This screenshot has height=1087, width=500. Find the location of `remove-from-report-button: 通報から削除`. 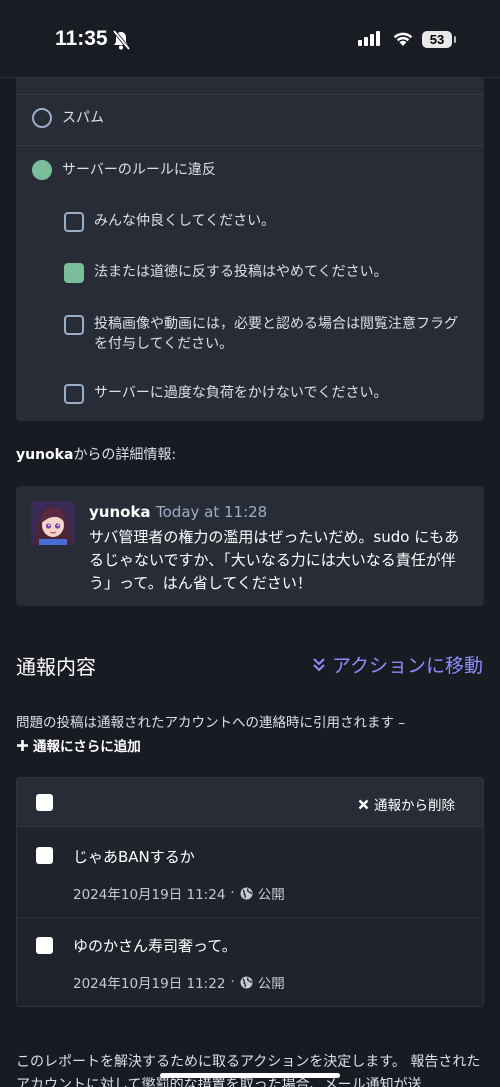

remove-from-report-button: 通報から削除 is located at coordinates (406, 804).